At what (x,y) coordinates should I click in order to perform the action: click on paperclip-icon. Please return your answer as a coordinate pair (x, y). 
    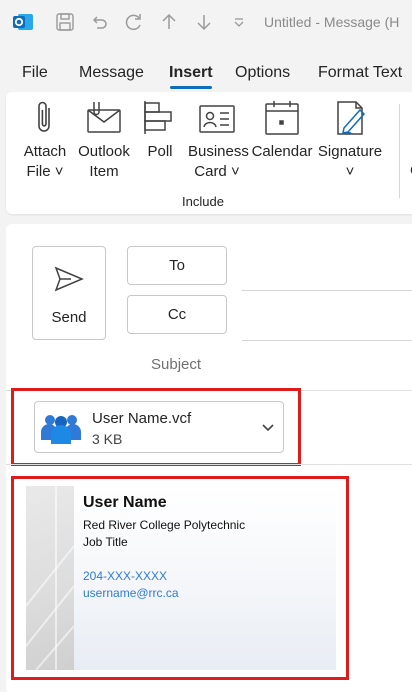
    Looking at the image, I should click on (44, 116).